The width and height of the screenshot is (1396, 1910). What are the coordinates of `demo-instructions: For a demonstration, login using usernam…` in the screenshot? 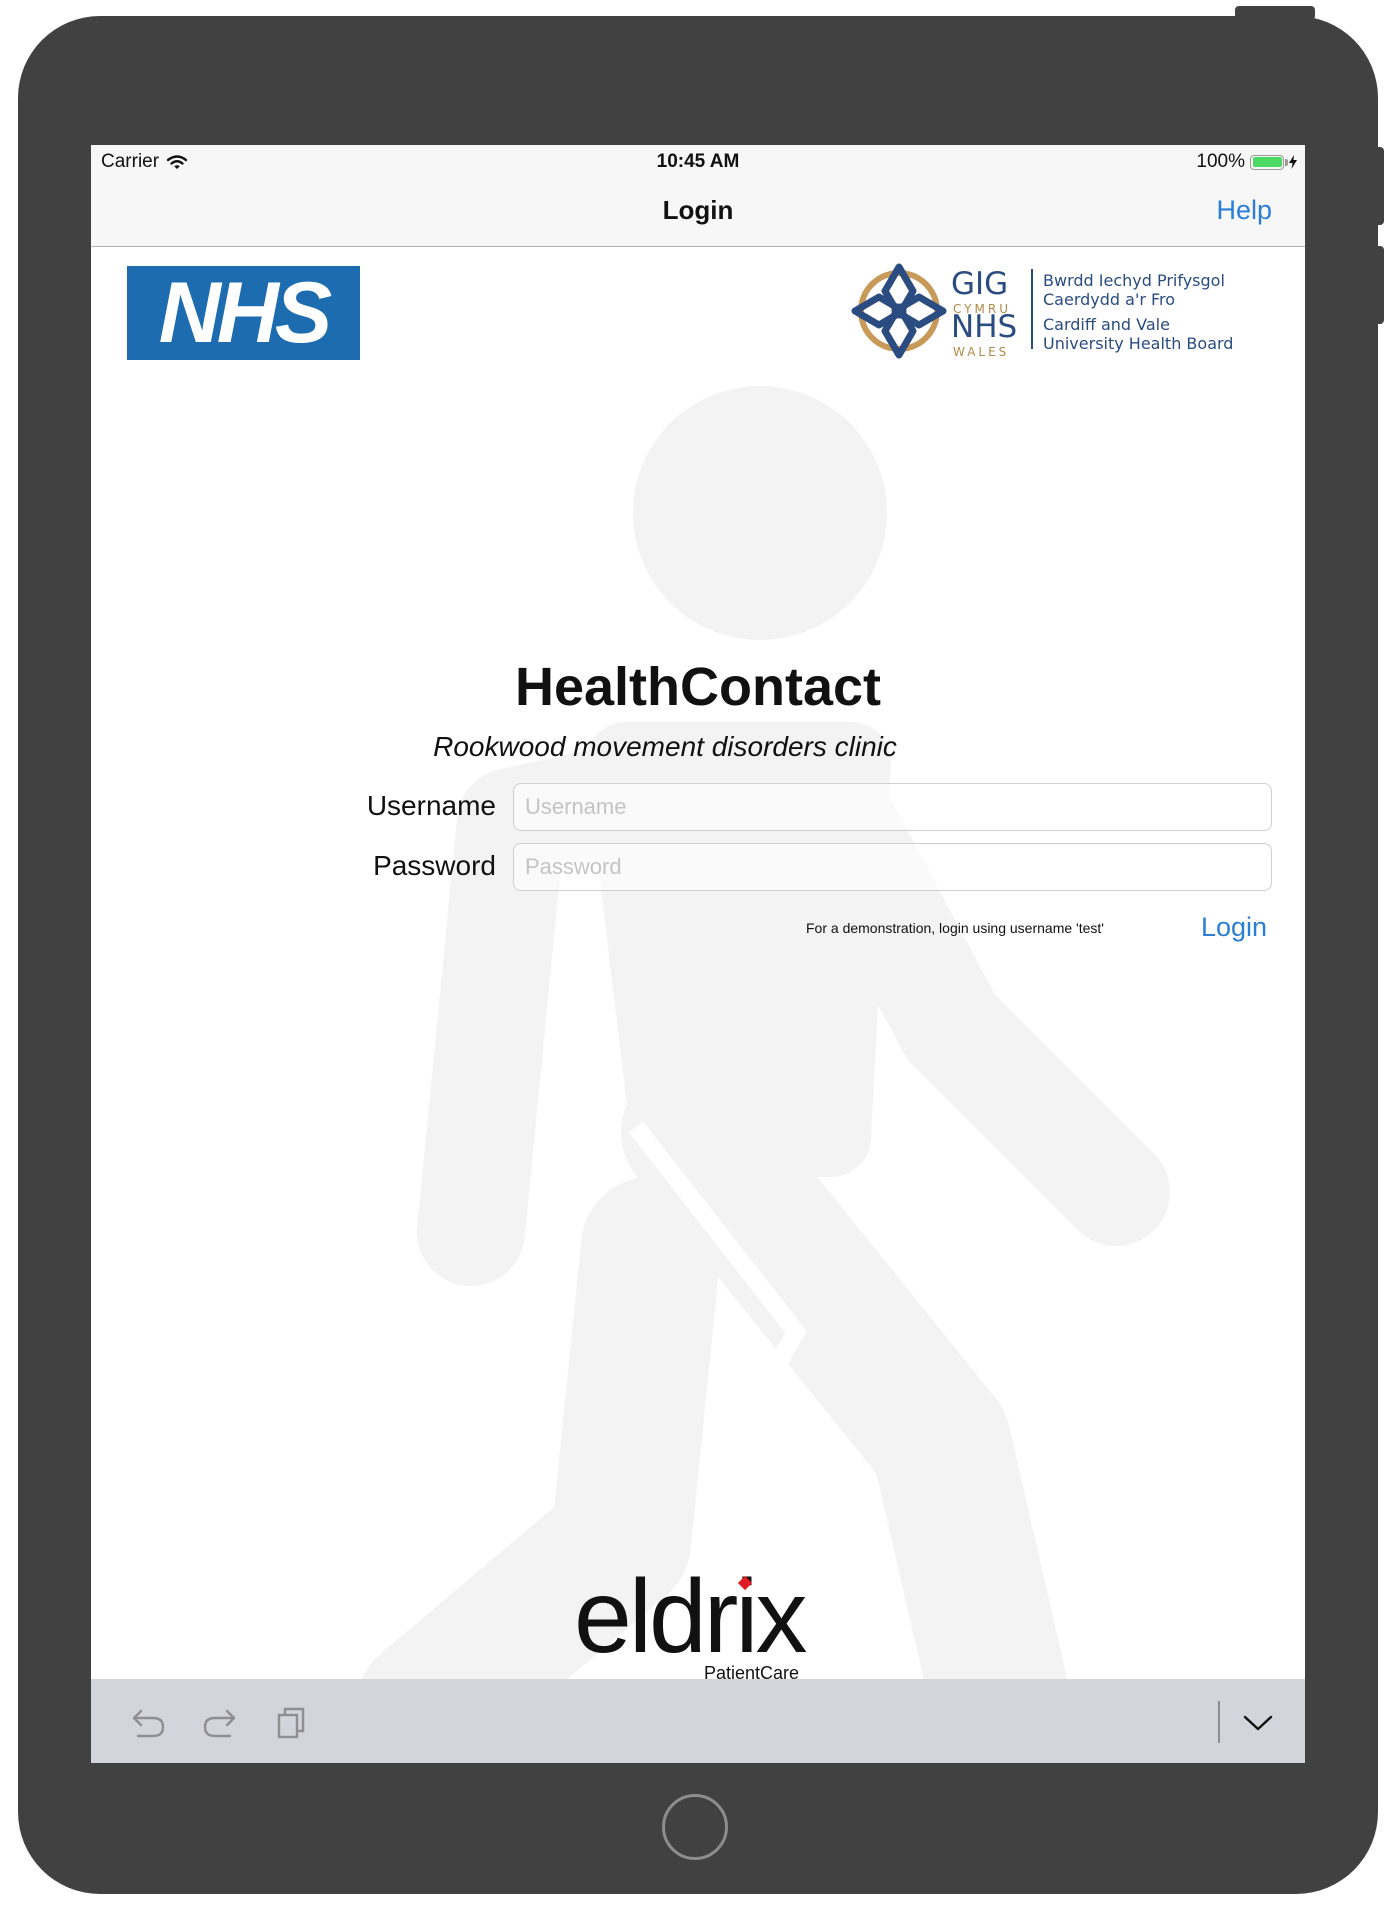 It's located at (955, 928).